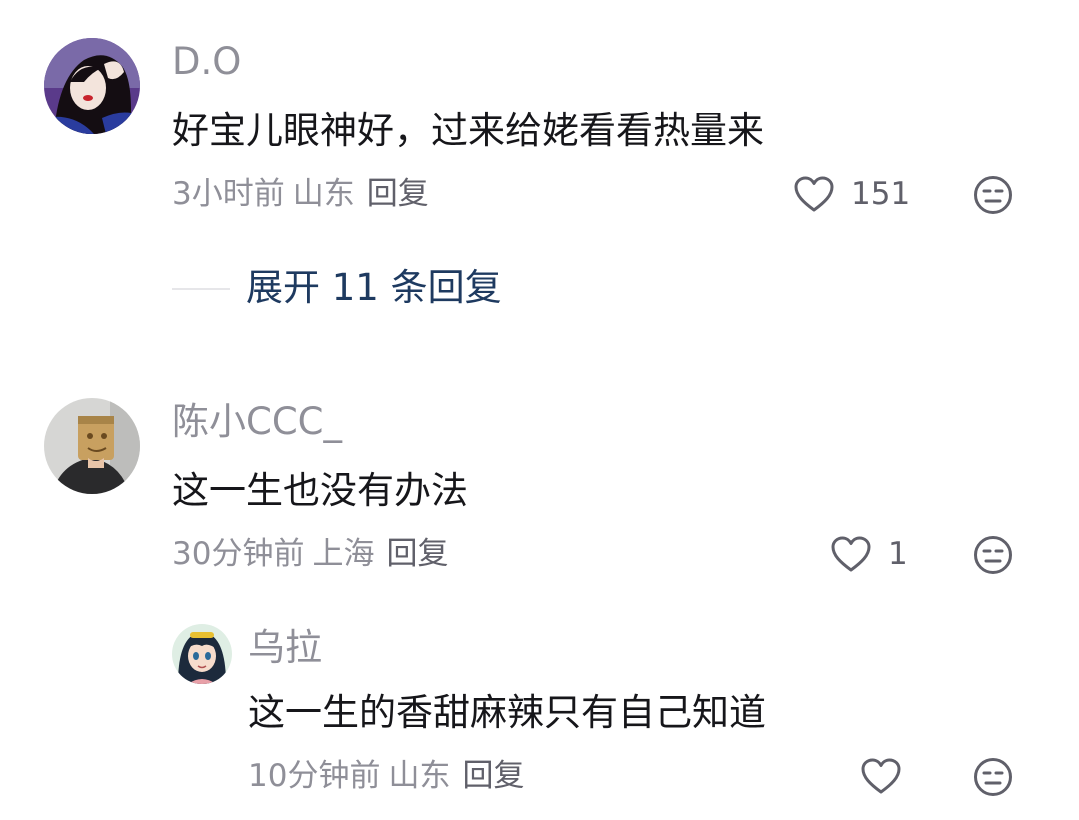 This screenshot has height=820, width=1079. I want to click on like-button: 151, so click(851, 194).